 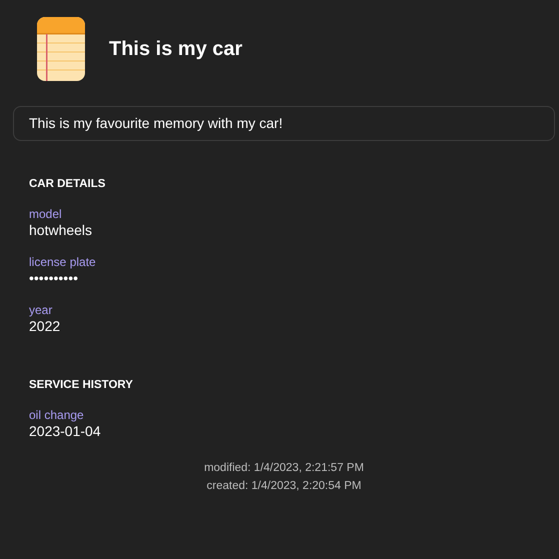 I want to click on field-label: model, so click(x=46, y=214).